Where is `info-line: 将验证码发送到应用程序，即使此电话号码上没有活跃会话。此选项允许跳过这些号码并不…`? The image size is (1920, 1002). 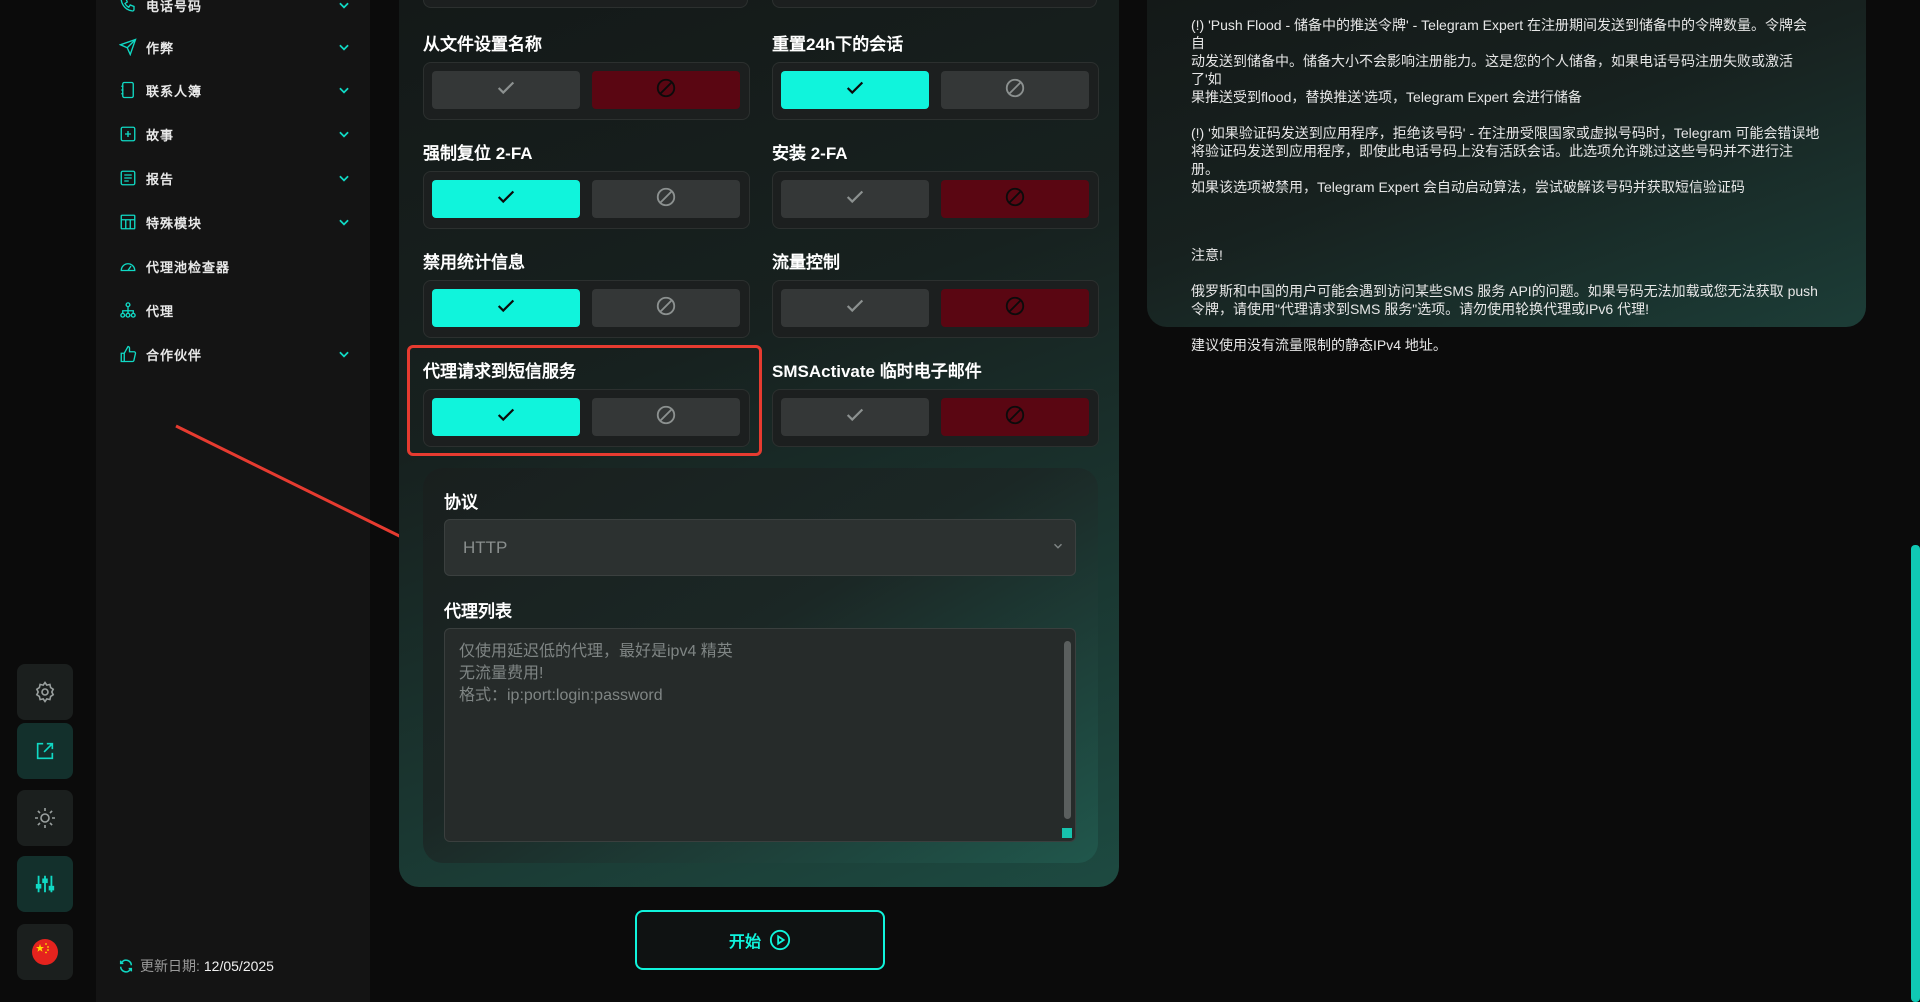
info-line: 将验证码发送到应用程序，即使此电话号码上没有活跃会话。此选项允许跳过这些号码并不… is located at coordinates (1492, 160).